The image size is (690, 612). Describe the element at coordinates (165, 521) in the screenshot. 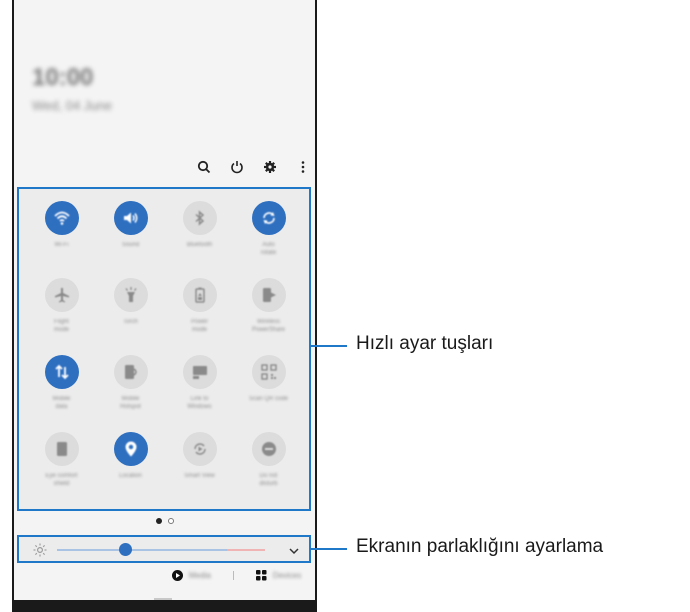

I see `page-indicator` at that location.